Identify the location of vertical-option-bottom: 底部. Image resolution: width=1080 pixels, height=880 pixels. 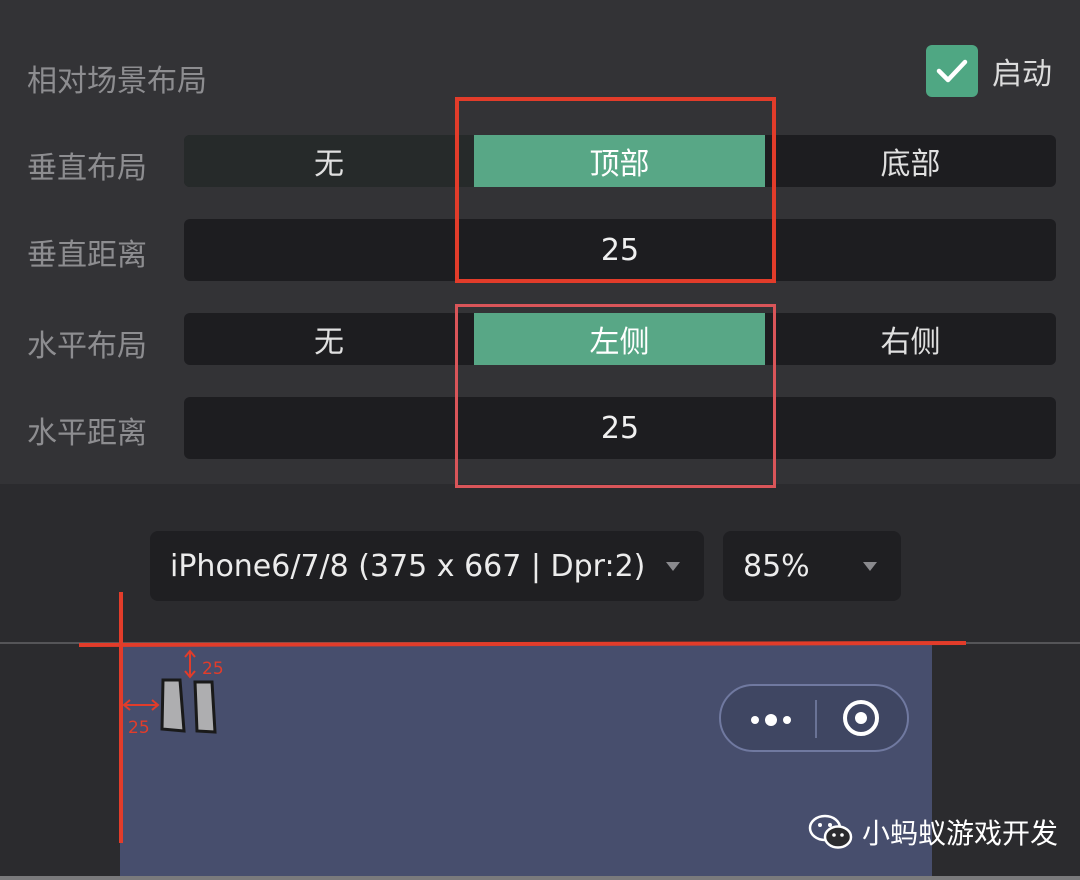
(910, 161).